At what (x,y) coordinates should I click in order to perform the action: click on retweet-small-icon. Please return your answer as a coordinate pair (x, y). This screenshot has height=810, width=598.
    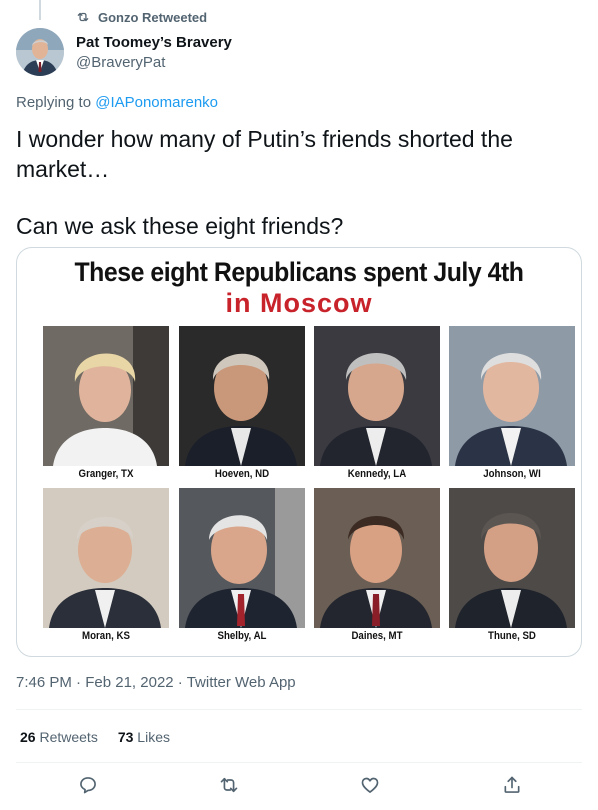
    Looking at the image, I should click on (83, 17).